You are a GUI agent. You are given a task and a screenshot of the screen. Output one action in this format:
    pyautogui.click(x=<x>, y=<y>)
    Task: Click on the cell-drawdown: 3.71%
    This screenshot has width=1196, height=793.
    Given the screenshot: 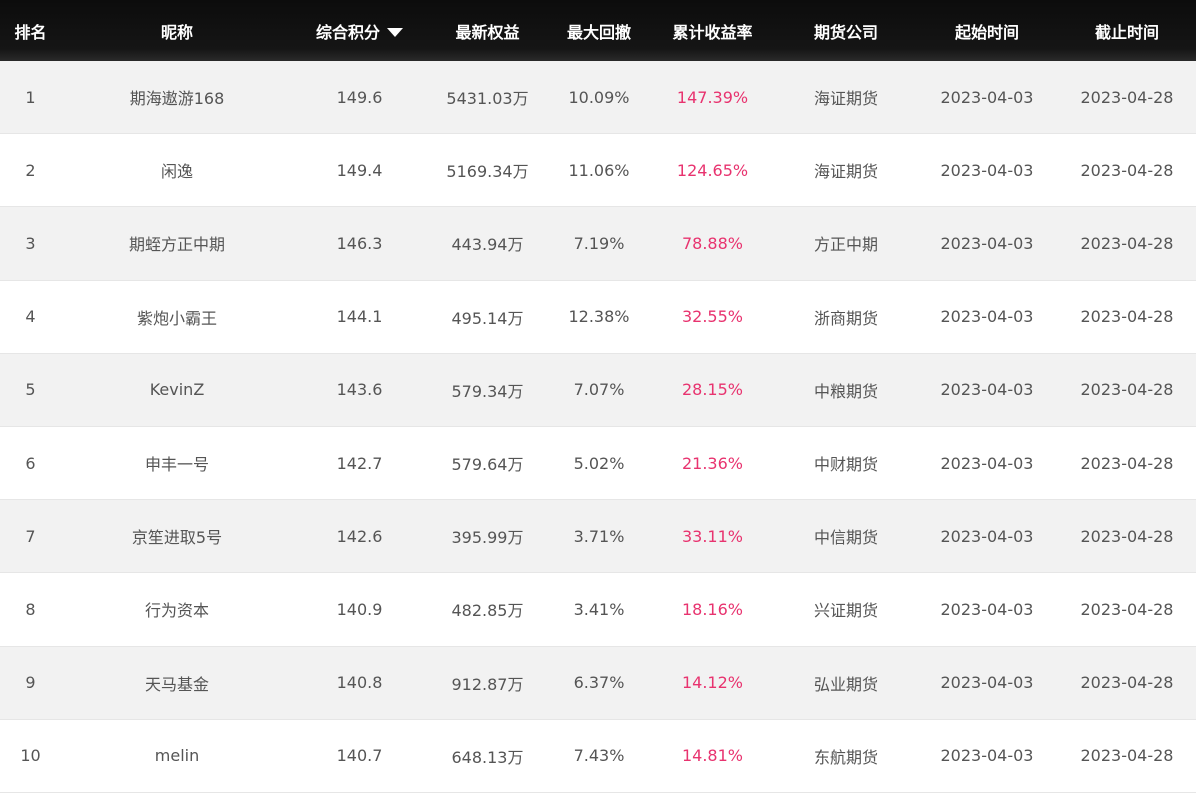 What is the action you would take?
    pyautogui.click(x=599, y=536)
    